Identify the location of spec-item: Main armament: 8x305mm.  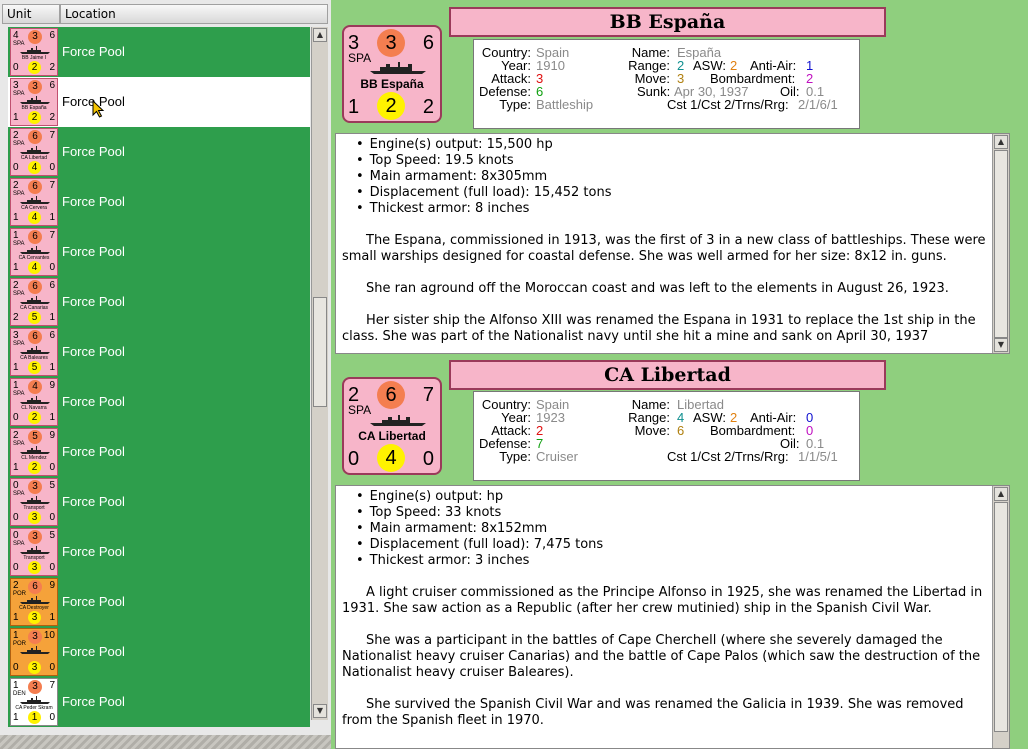
(682, 177).